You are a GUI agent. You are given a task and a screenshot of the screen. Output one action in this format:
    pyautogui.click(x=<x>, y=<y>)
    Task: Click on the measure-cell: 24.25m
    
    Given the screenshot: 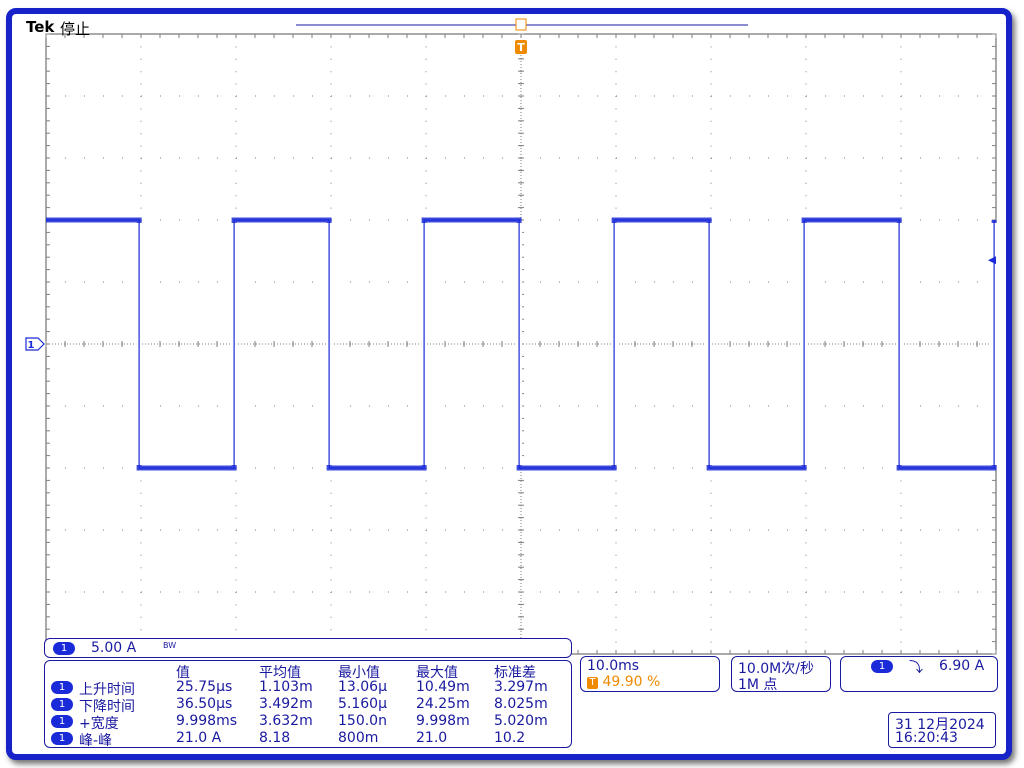 What is the action you would take?
    pyautogui.click(x=443, y=704)
    